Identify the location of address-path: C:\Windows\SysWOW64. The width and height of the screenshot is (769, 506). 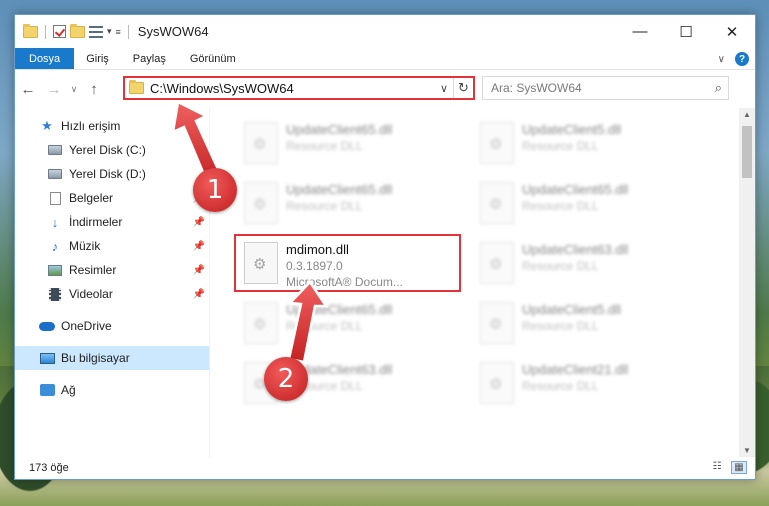
(292, 88).